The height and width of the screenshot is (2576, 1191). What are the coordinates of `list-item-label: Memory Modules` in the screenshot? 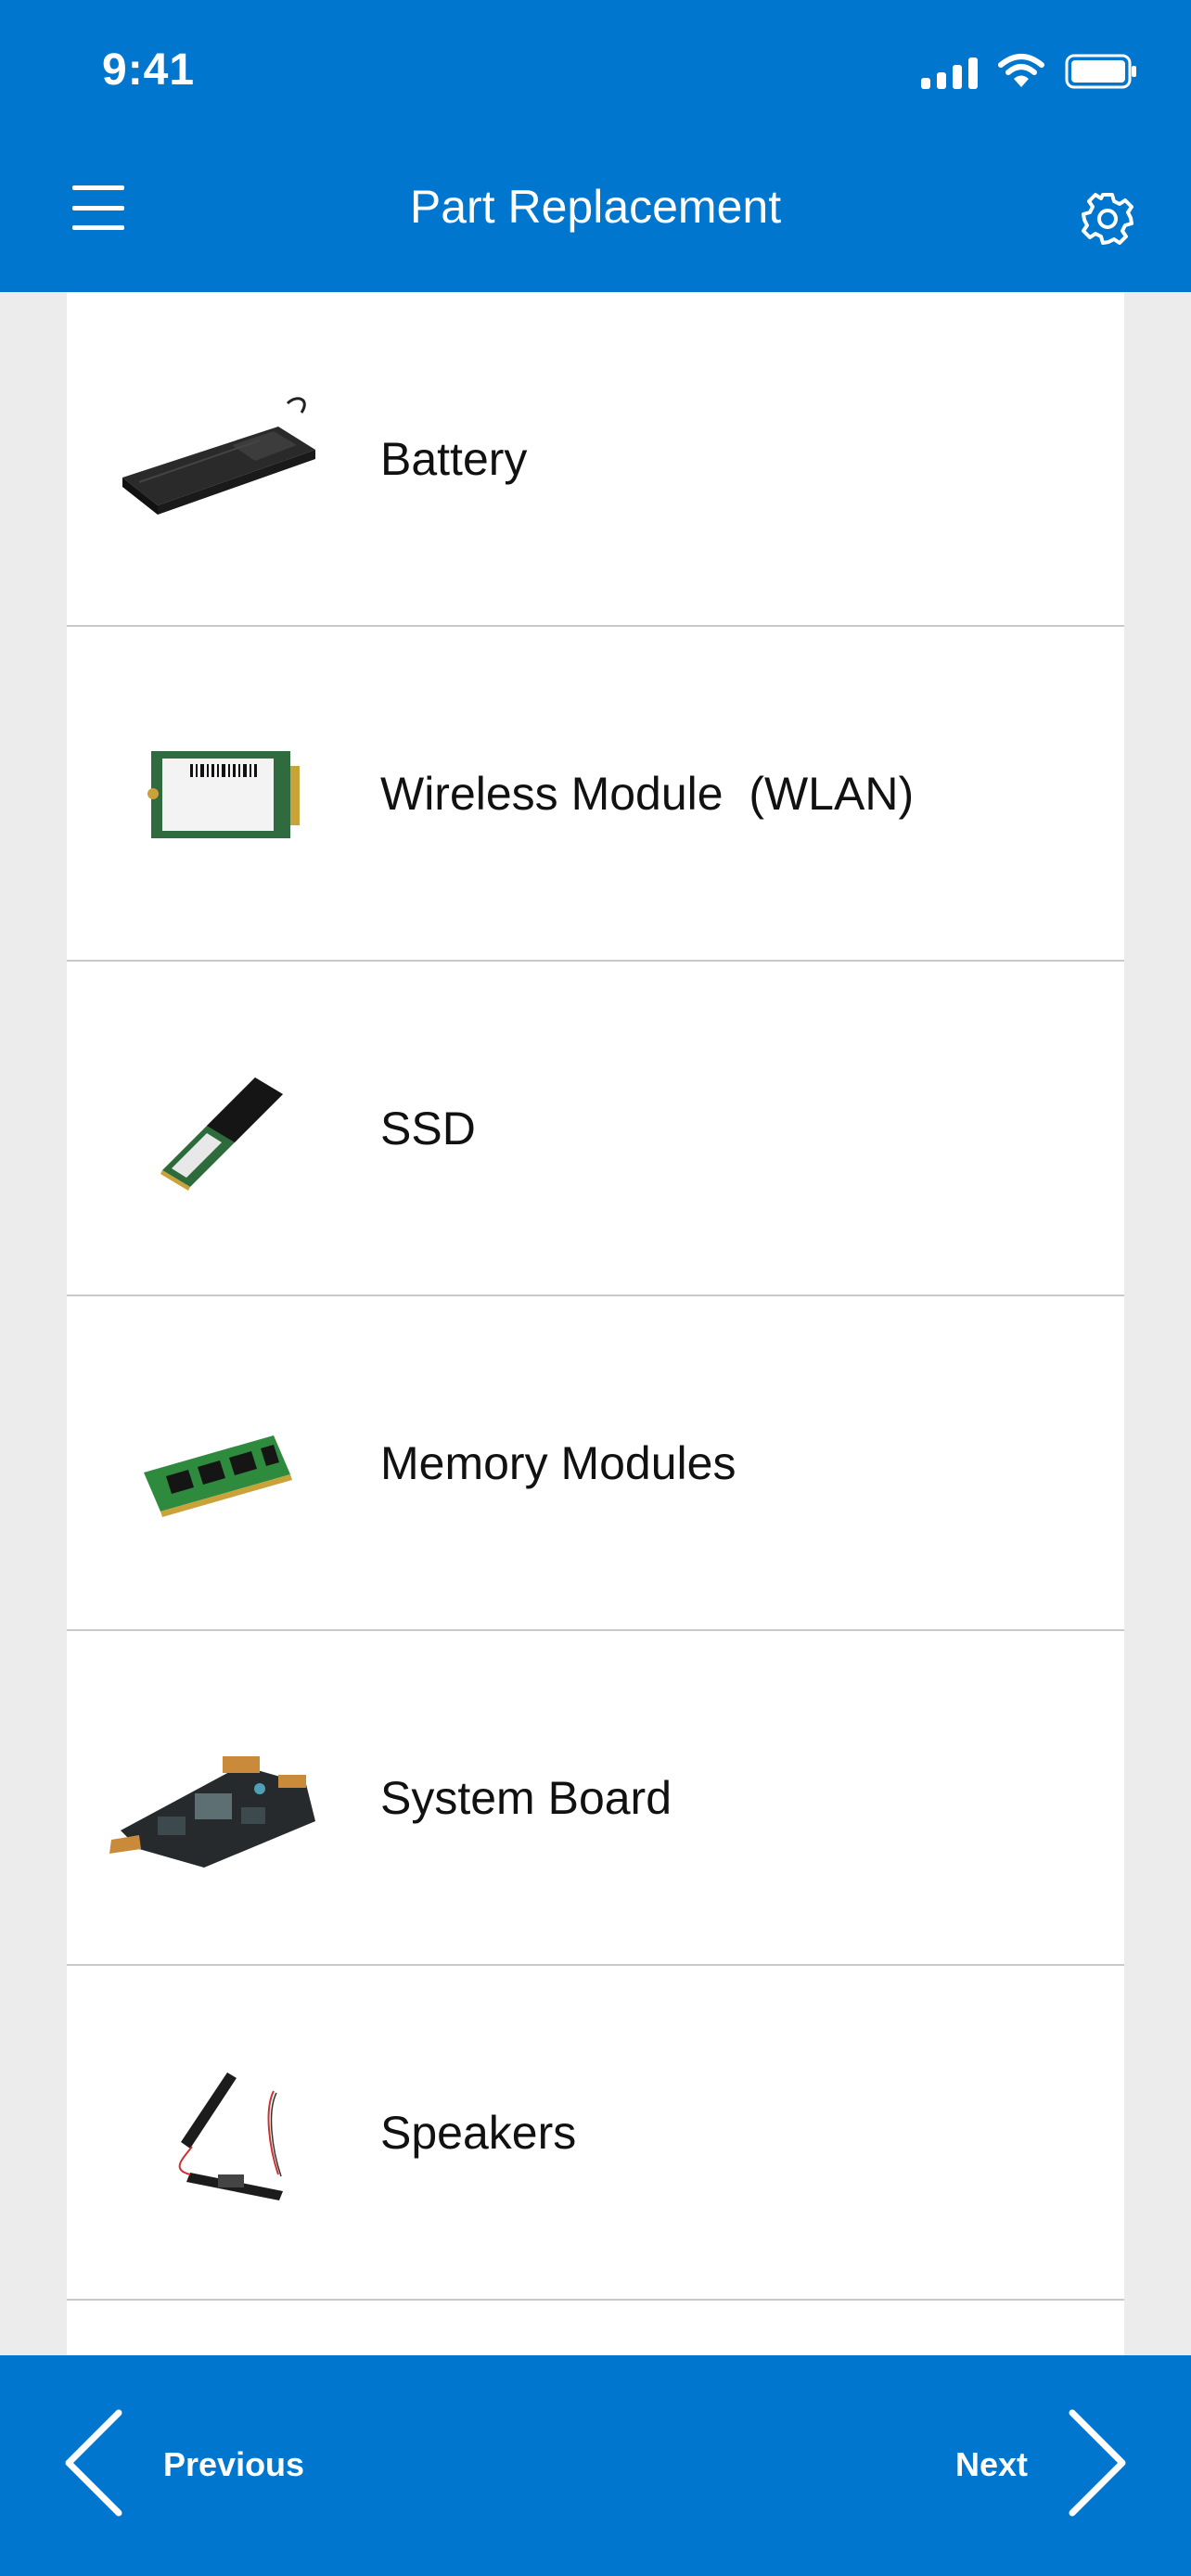 It's located at (558, 1463).